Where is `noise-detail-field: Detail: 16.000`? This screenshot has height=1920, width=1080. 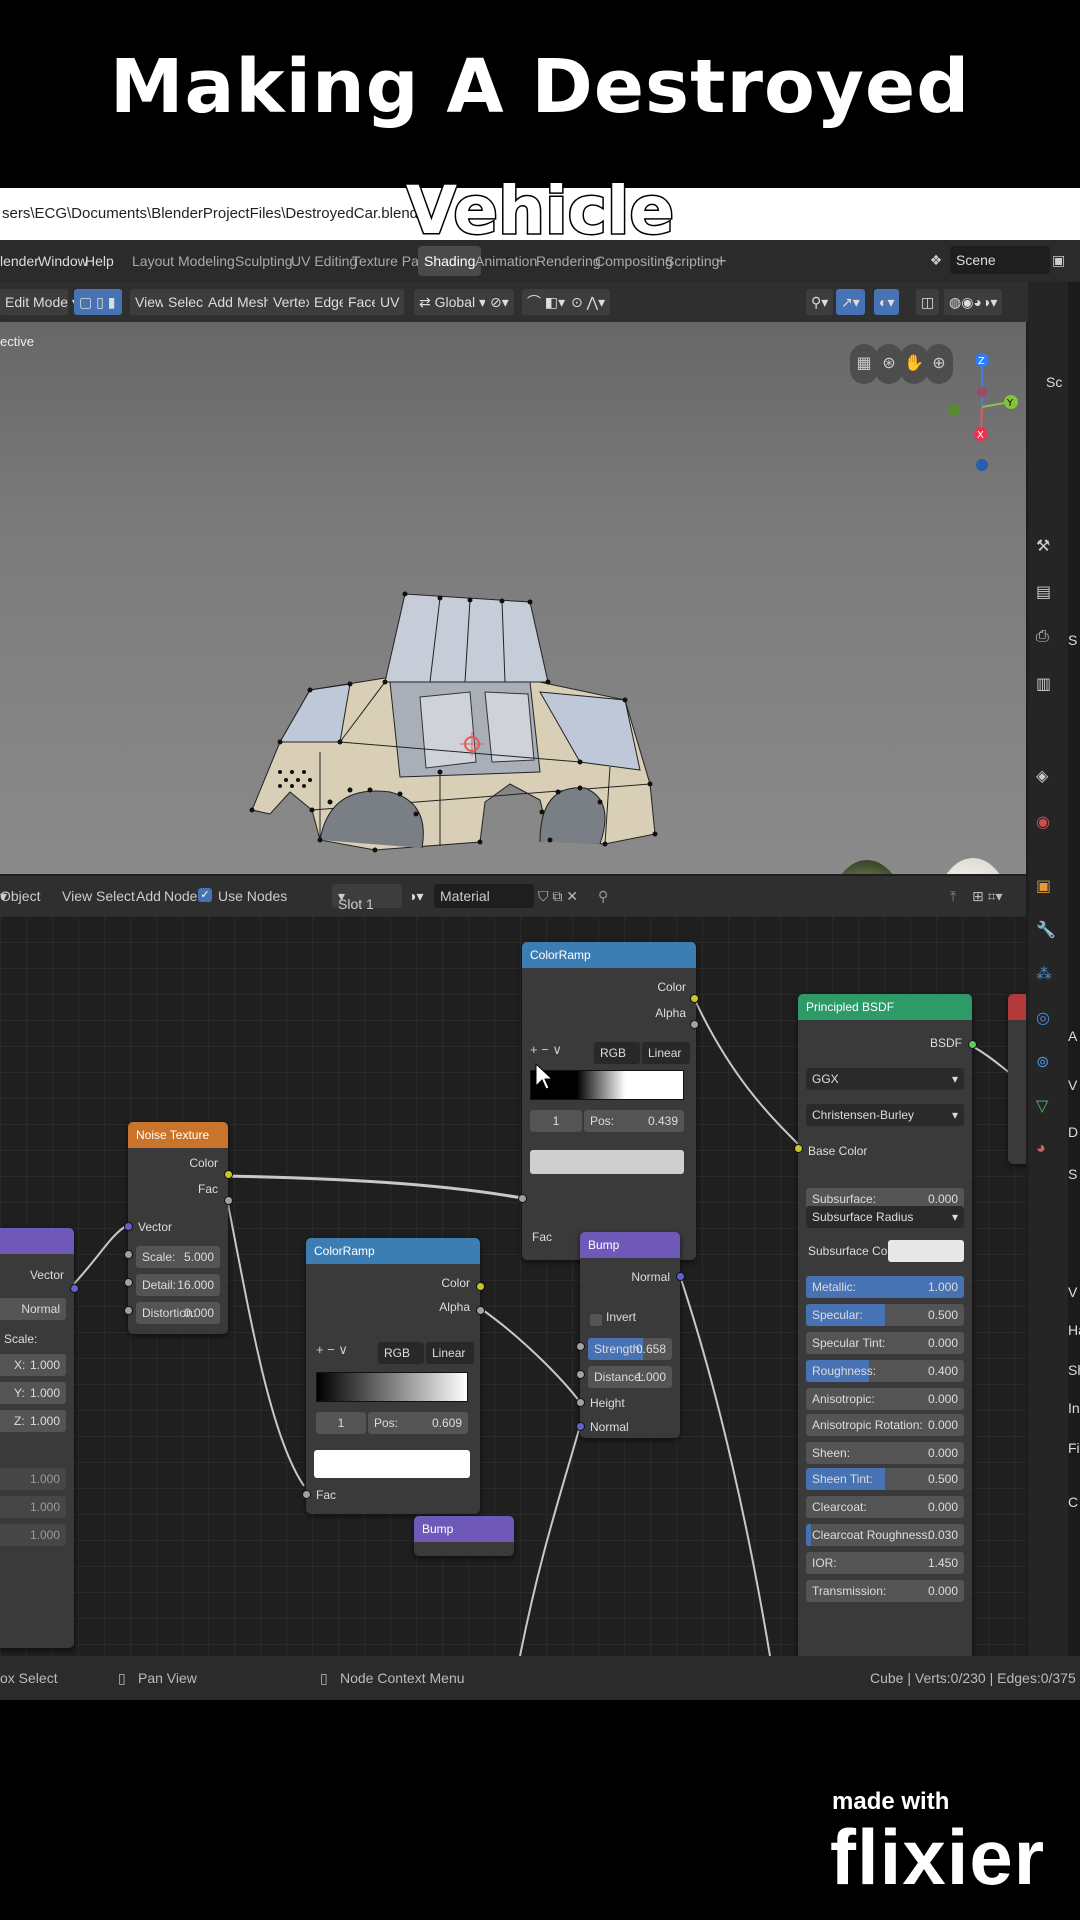 noise-detail-field: Detail: 16.000 is located at coordinates (178, 1285).